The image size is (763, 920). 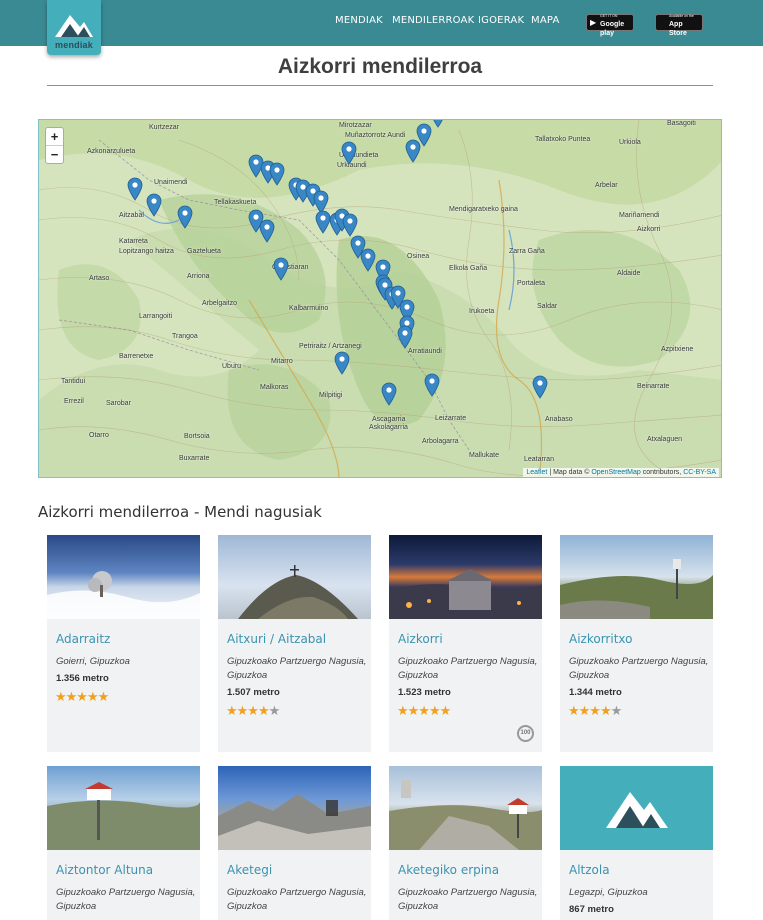 What do you see at coordinates (249, 870) in the screenshot?
I see `mountain-name: Aketegi` at bounding box center [249, 870].